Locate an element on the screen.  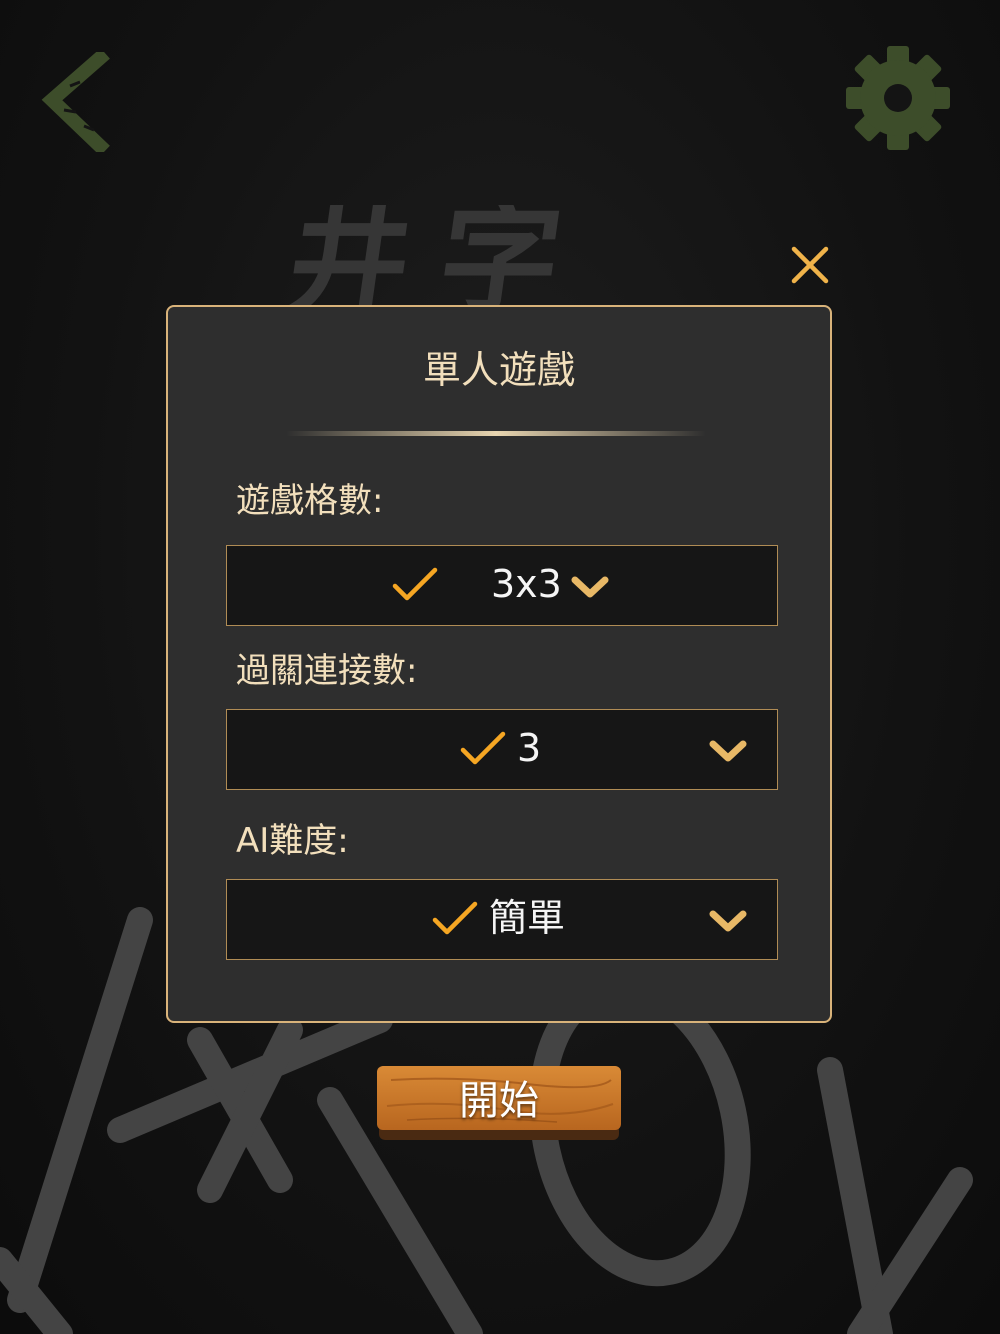
grid-size-select: 3x3 is located at coordinates (502, 585).